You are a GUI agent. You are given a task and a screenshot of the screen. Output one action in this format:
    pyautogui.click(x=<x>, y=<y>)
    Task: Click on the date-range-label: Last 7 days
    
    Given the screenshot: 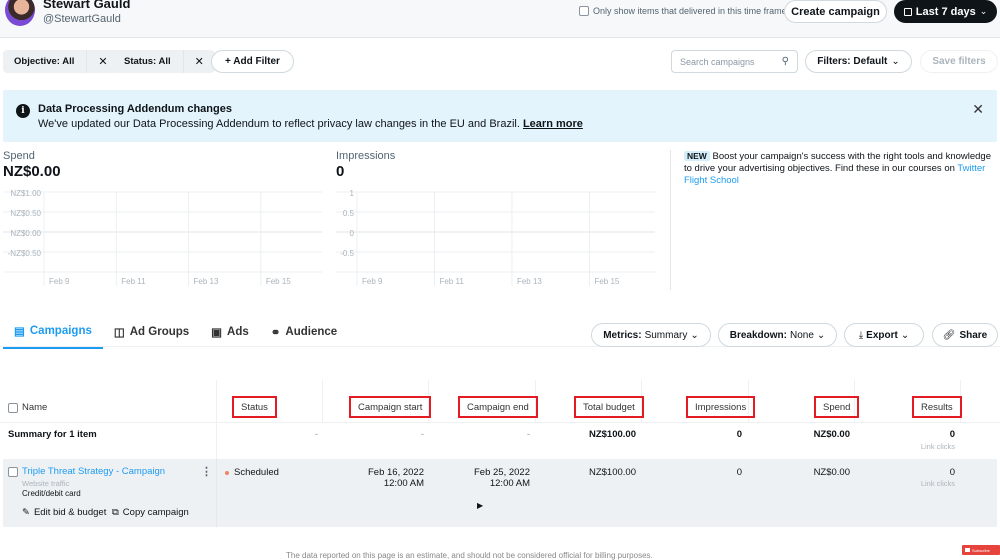 What is the action you would take?
    pyautogui.click(x=945, y=11)
    